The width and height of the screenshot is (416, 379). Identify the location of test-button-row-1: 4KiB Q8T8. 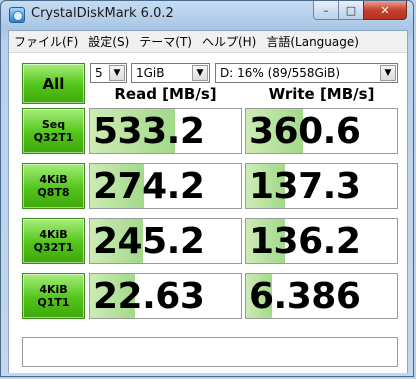
(53, 186).